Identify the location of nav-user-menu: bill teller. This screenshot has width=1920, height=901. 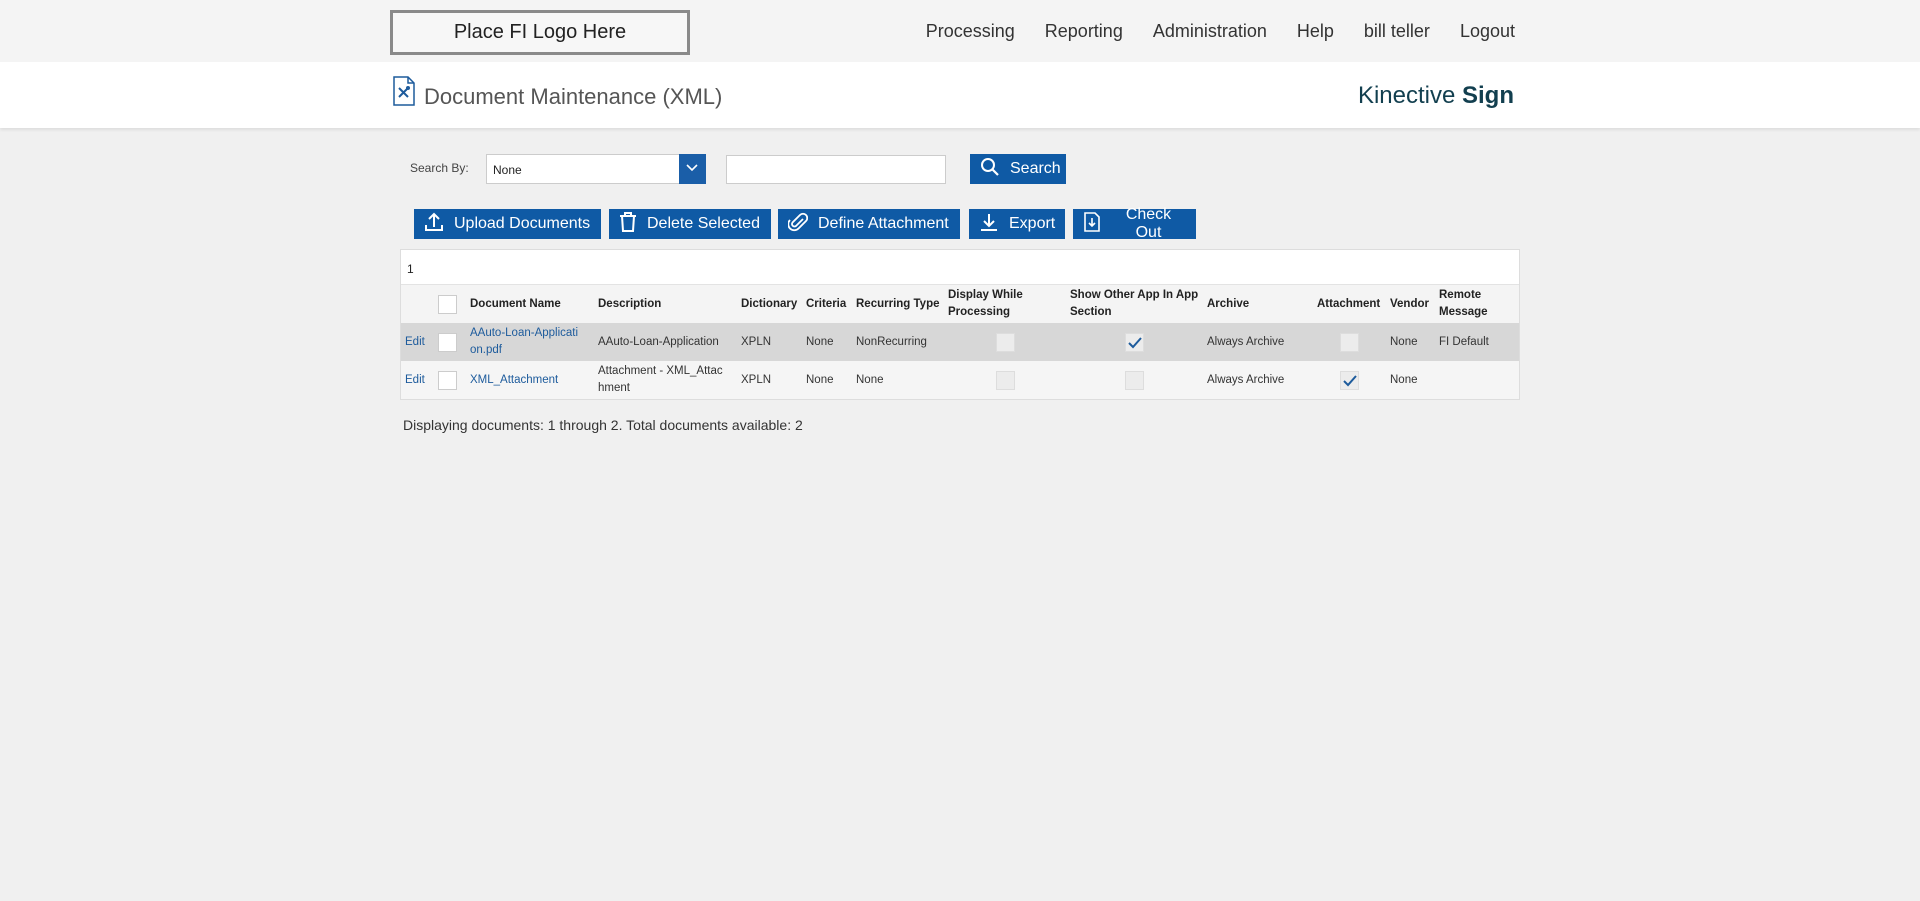
(1397, 31).